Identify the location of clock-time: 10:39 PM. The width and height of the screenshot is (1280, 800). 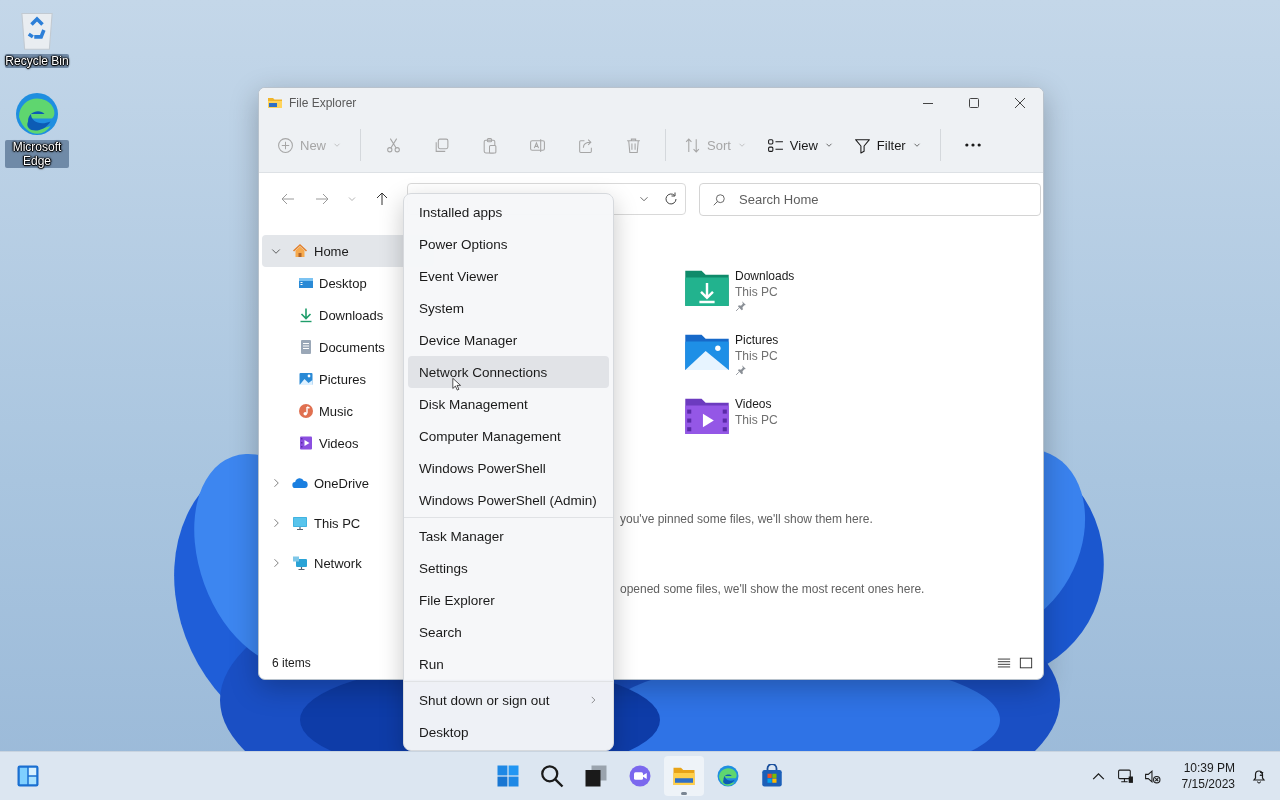
(1209, 768).